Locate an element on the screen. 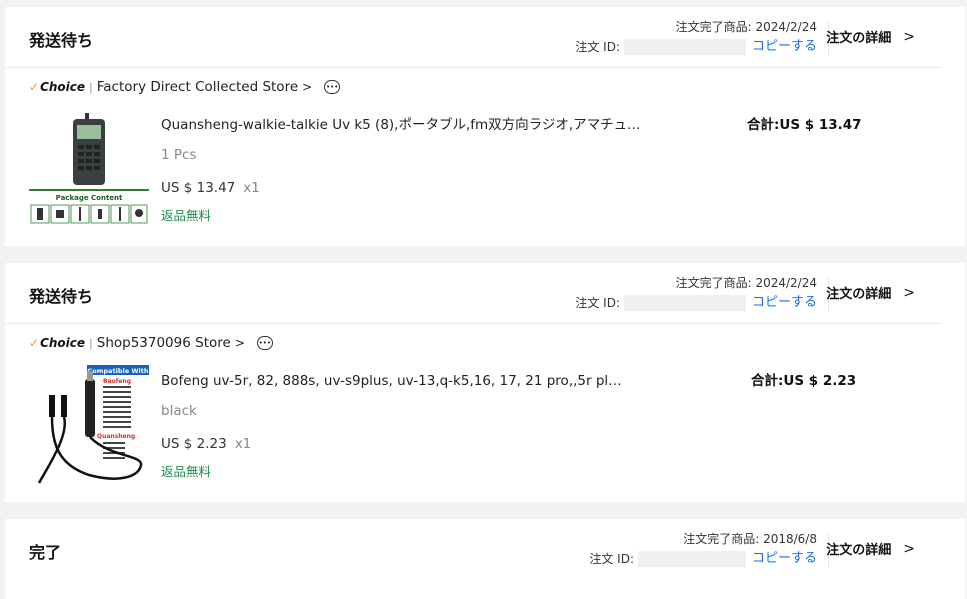 The width and height of the screenshot is (967, 599). product-price: US $ 2.23 is located at coordinates (194, 444).